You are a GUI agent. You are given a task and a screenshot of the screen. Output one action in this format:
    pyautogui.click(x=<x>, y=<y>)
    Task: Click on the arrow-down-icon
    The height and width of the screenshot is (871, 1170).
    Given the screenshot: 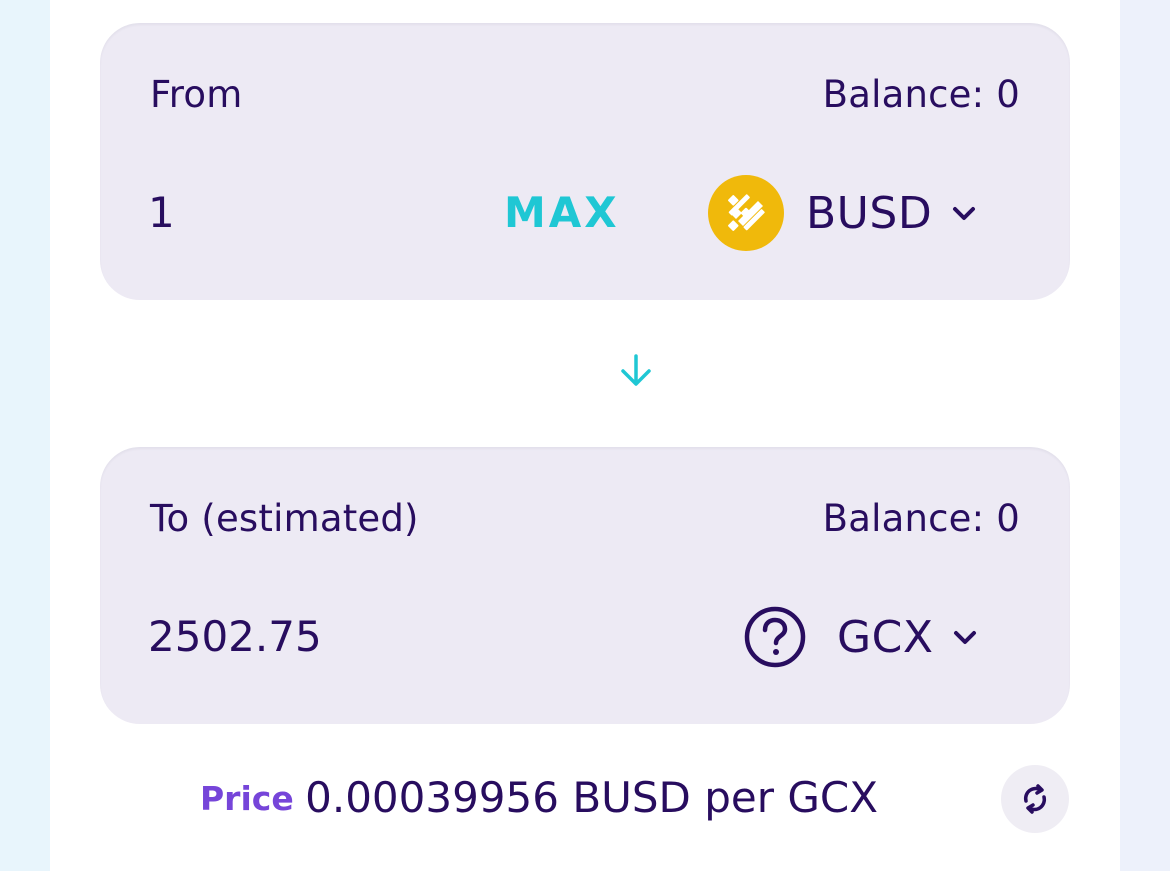 What is the action you would take?
    pyautogui.click(x=636, y=370)
    